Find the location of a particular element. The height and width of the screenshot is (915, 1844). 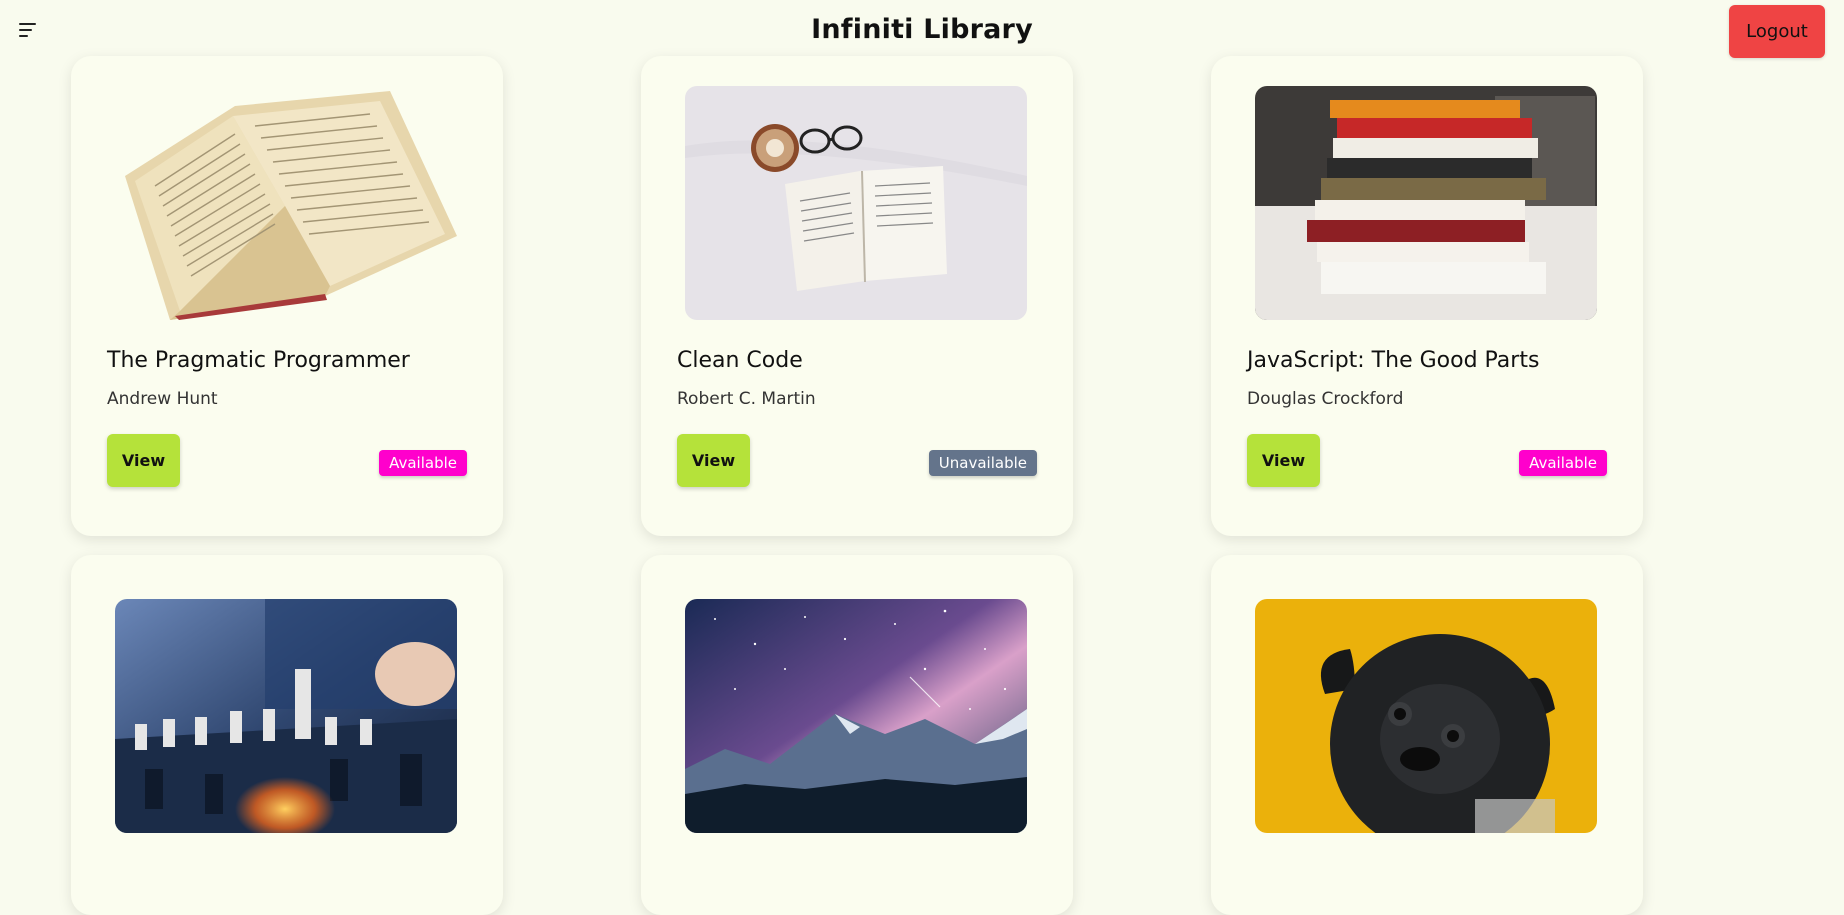

book-author: Douglas Crockford is located at coordinates (1325, 399).